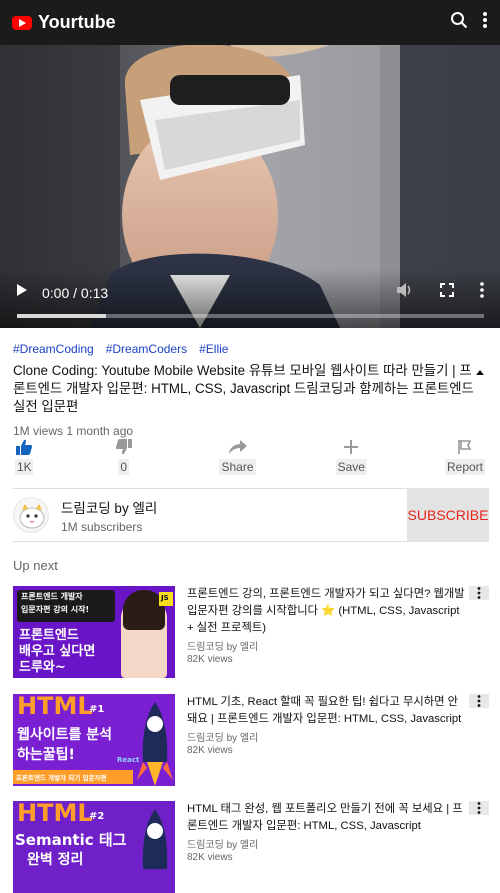 This screenshot has width=500, height=893. What do you see at coordinates (61, 778) in the screenshot?
I see `thumb-text: 프론트엔드 개발자 되기 입문자편` at bounding box center [61, 778].